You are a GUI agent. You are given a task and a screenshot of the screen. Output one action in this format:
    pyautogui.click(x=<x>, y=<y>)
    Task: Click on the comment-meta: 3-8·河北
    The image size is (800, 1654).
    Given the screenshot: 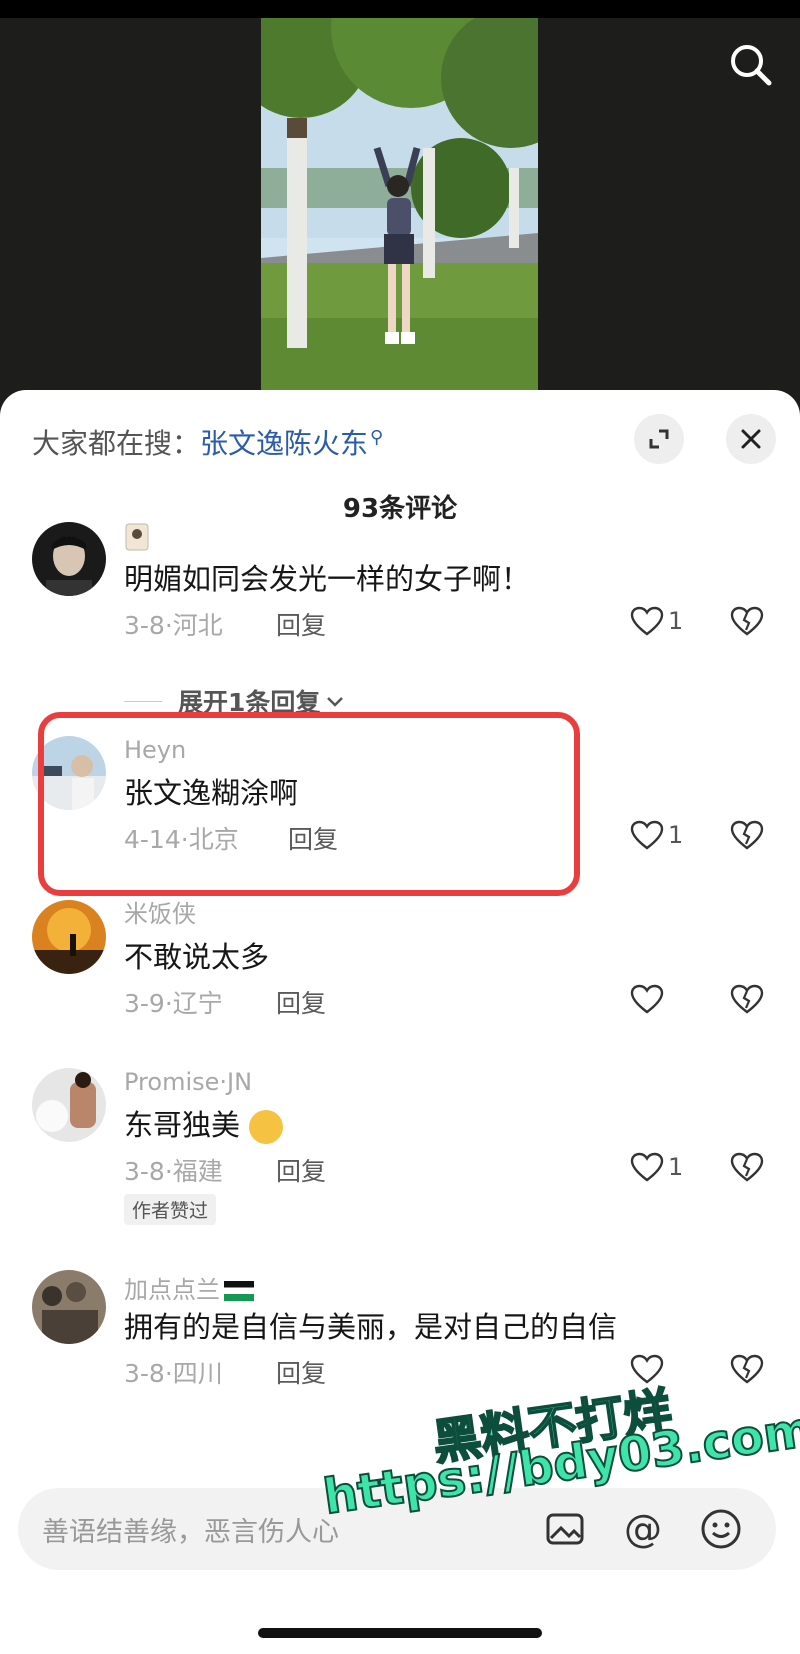 What is the action you would take?
    pyautogui.click(x=173, y=625)
    